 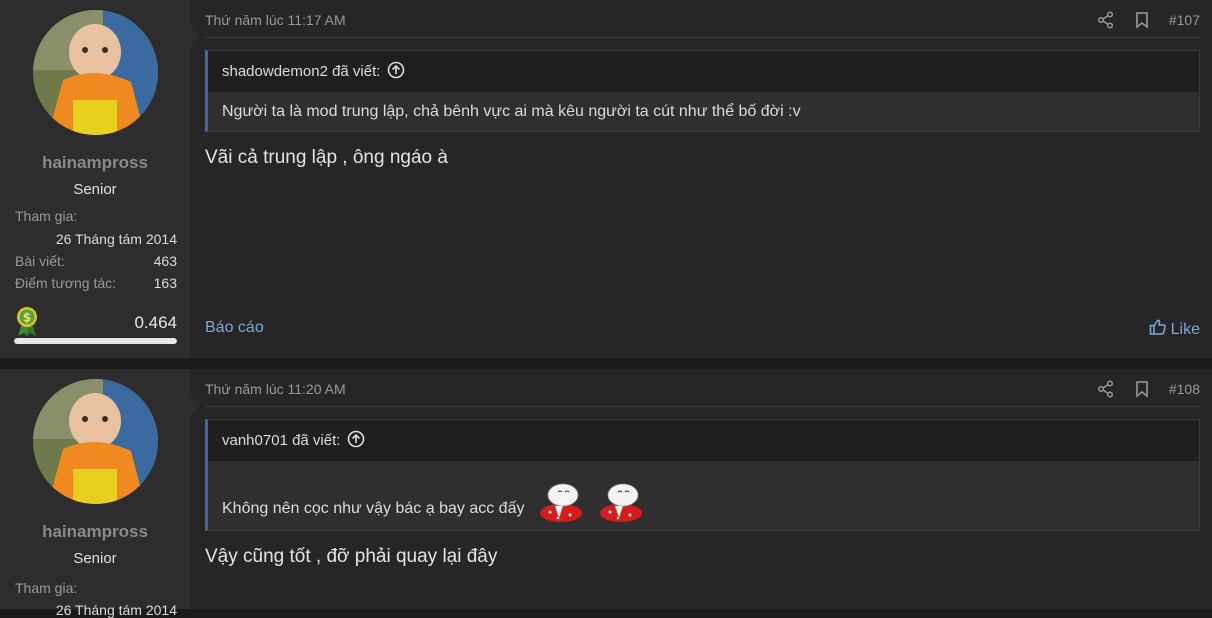 I want to click on posts-count: 463, so click(x=165, y=261).